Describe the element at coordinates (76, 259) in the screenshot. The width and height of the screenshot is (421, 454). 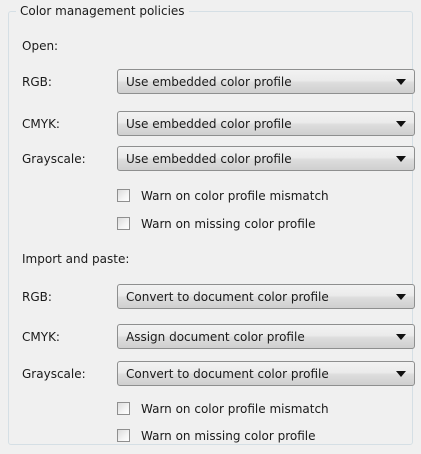
I see `import-paste-section-heading: Import and paste:` at that location.